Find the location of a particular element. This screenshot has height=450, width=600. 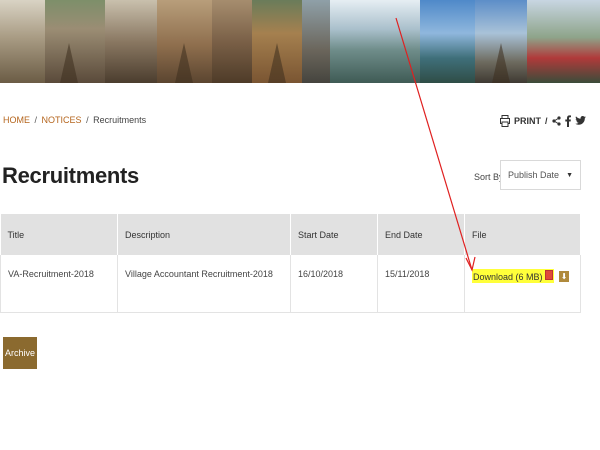

column-header-file: File is located at coordinates (522, 234).